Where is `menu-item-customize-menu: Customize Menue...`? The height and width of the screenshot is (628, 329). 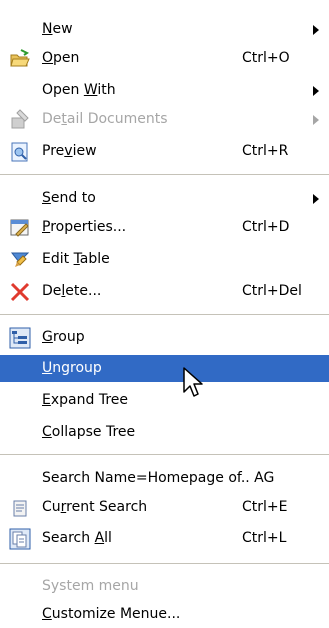 menu-item-customize-menu: Customize Menue... is located at coordinates (164, 614).